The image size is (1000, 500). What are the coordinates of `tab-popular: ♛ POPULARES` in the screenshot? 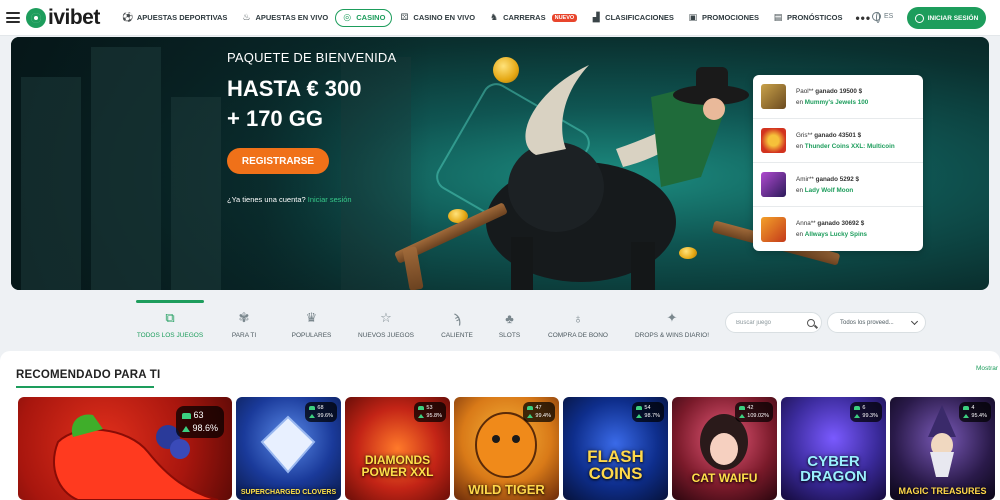 It's located at (311, 322).